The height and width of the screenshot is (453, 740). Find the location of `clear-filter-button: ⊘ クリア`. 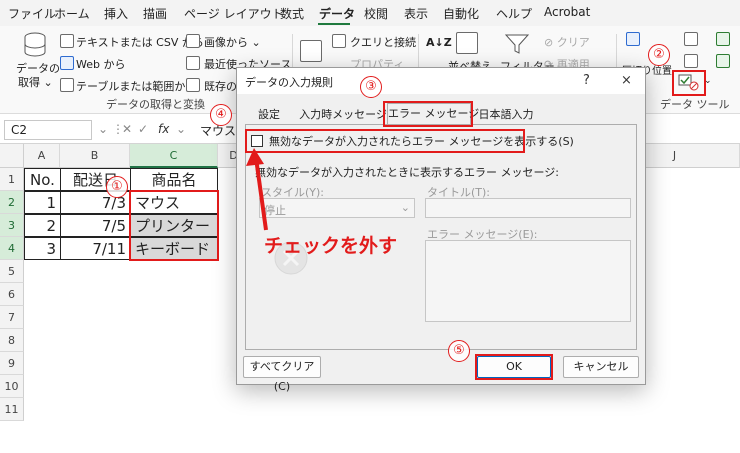

clear-filter-button: ⊘ クリア is located at coordinates (567, 42).